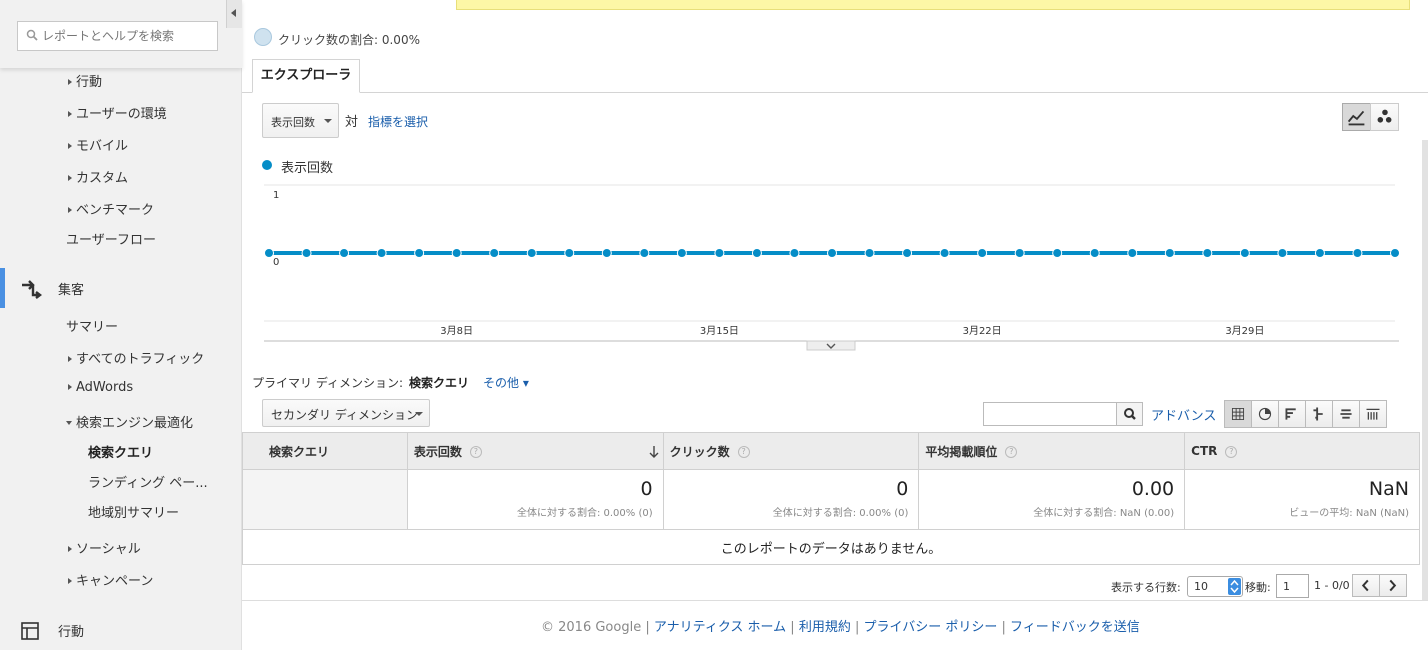 This screenshot has height=650, width=1428. I want to click on pivot-view-button, so click(1373, 414).